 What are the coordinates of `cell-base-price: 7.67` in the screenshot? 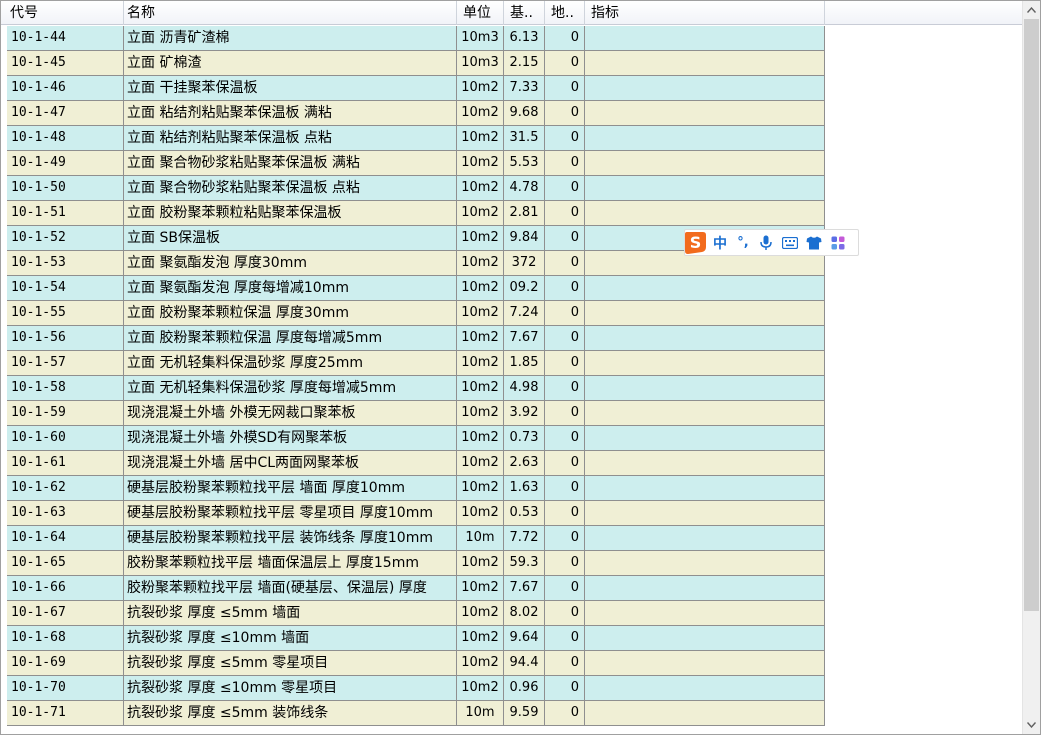 It's located at (524, 338).